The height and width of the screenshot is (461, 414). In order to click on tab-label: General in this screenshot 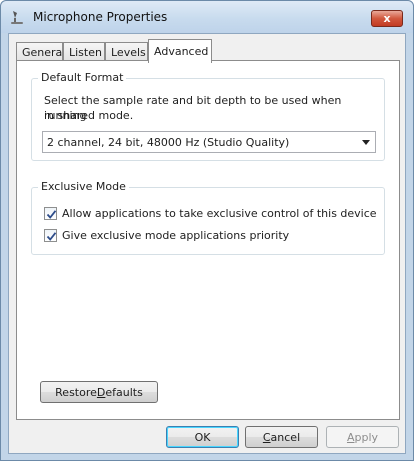, I will do `click(44, 52)`.